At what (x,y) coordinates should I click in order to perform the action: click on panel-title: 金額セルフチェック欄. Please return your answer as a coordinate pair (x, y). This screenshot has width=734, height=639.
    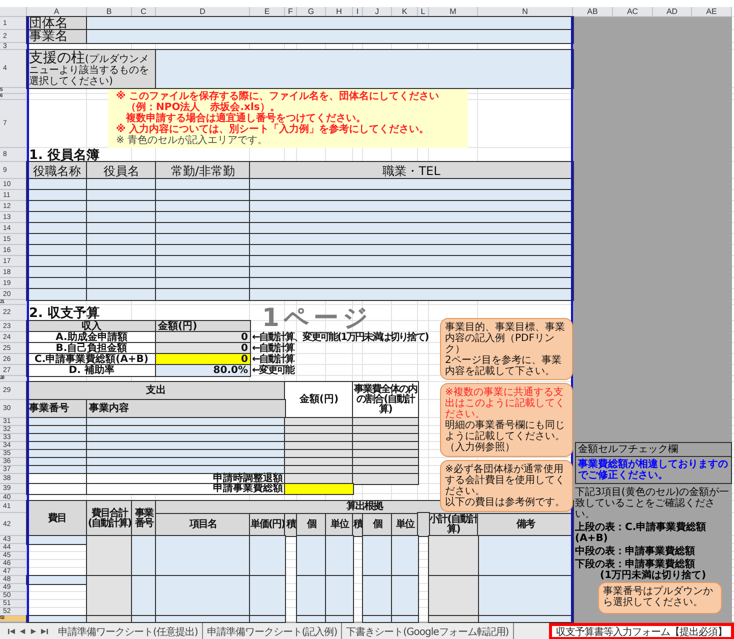
    Looking at the image, I should click on (653, 449).